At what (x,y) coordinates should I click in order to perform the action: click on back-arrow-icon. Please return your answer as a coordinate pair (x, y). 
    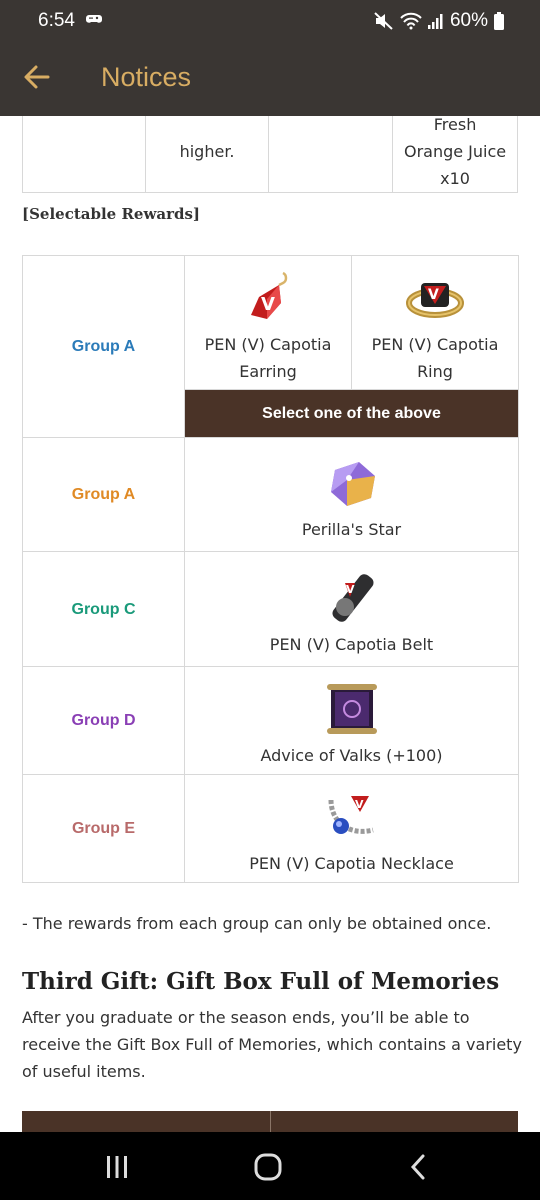
    Looking at the image, I should click on (37, 77).